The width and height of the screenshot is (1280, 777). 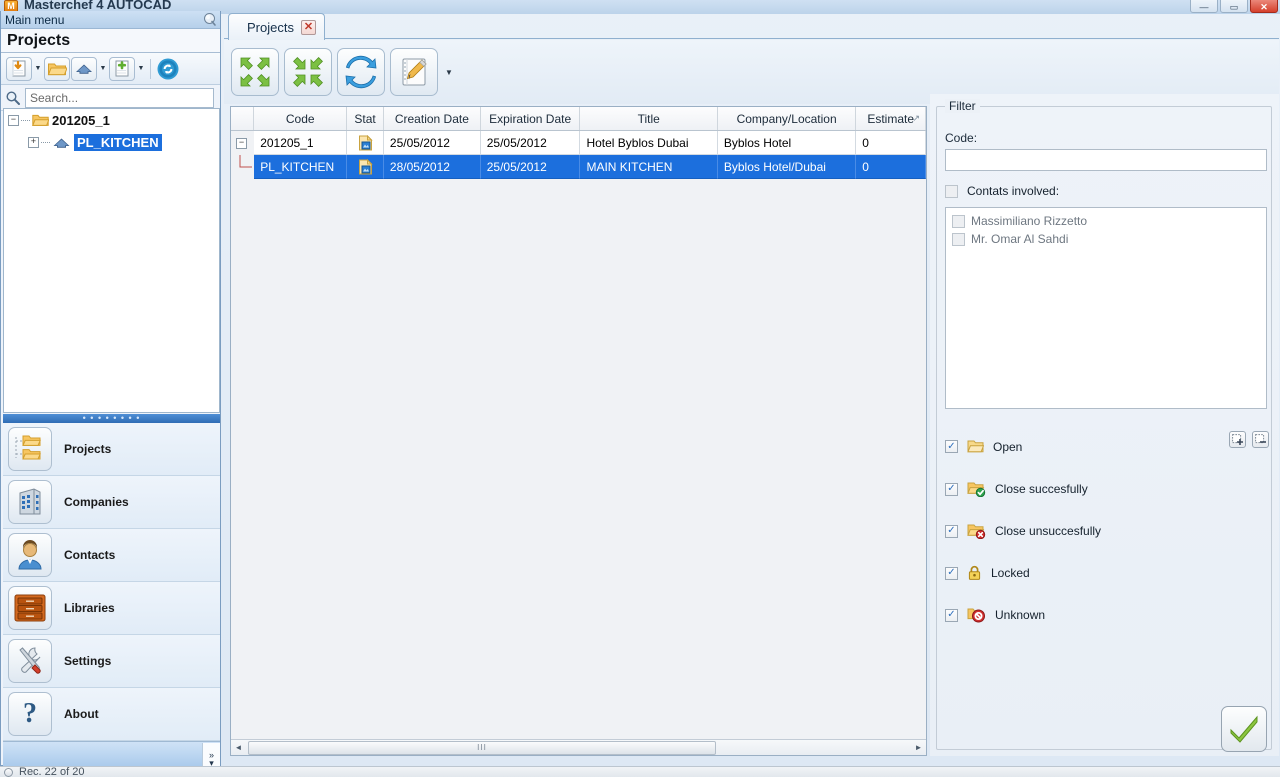 I want to click on row-expander-cell: −, so click(x=243, y=143).